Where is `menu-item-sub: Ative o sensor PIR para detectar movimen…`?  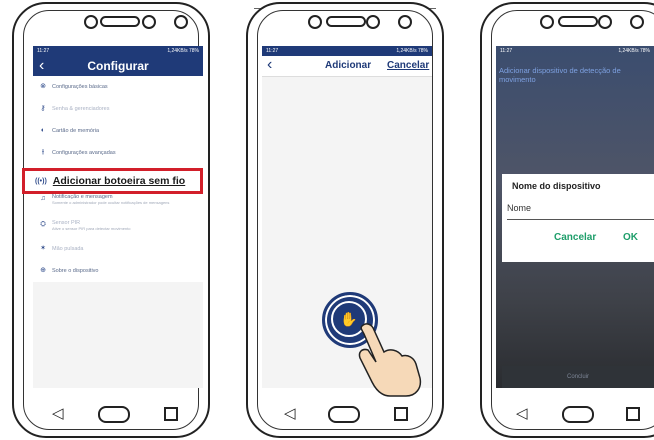
menu-item-sub: Ative o sensor PIR para detectar movimen… is located at coordinates (91, 228).